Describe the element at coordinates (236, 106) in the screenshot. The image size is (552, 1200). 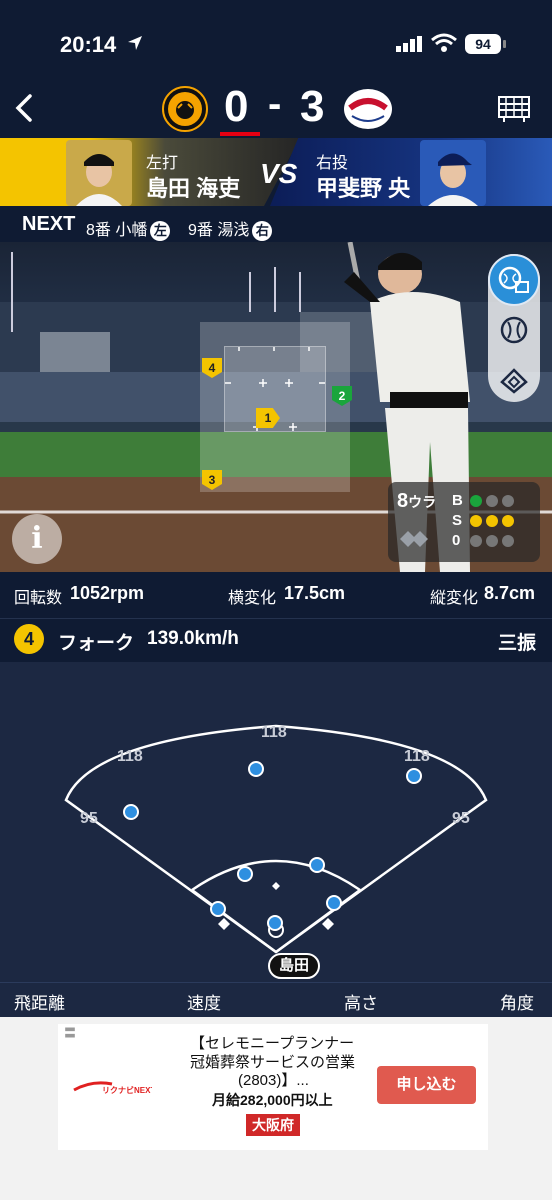
I see `home-score: 0` at that location.